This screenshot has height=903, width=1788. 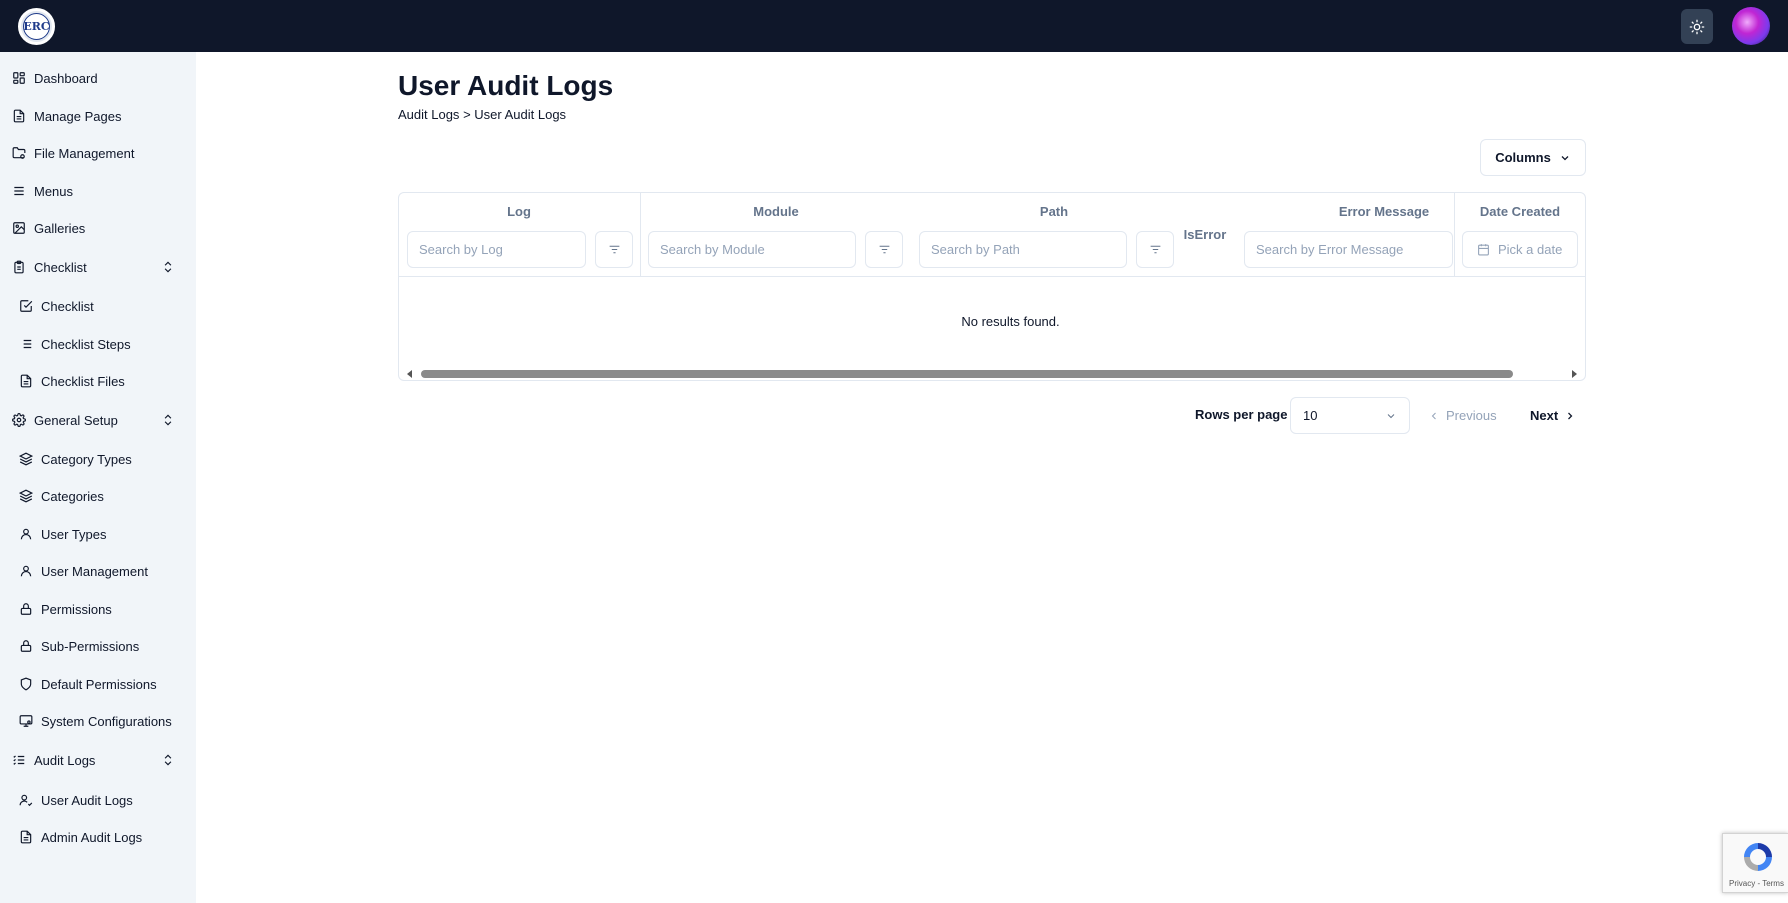 I want to click on sidebar-item-sub-permissions: Sub-Permissions, so click(x=98, y=646).